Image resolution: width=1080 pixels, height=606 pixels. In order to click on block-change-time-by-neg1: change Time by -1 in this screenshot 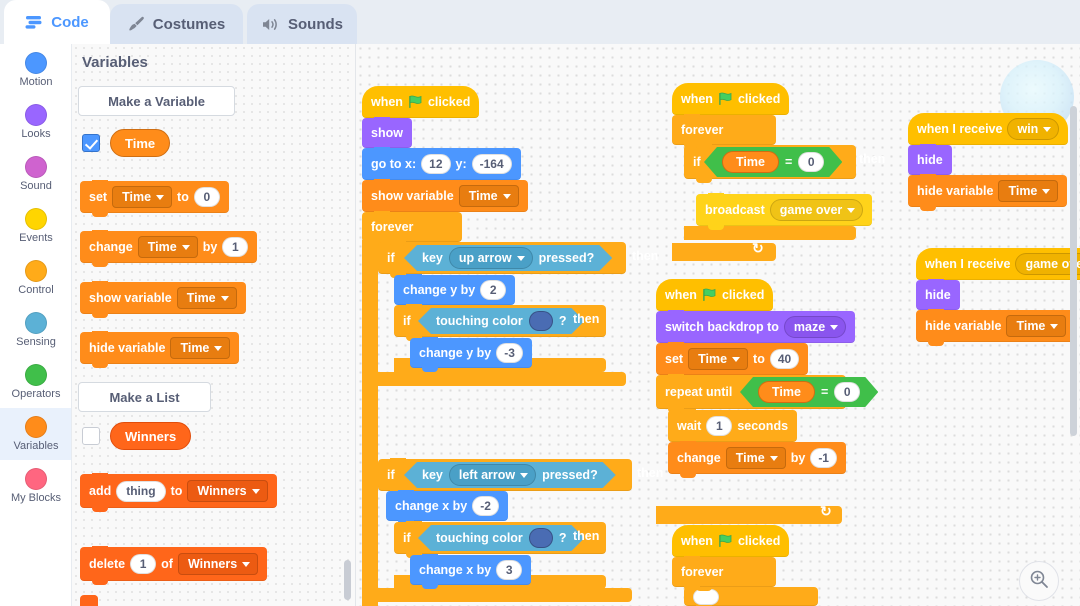, I will do `click(757, 459)`.